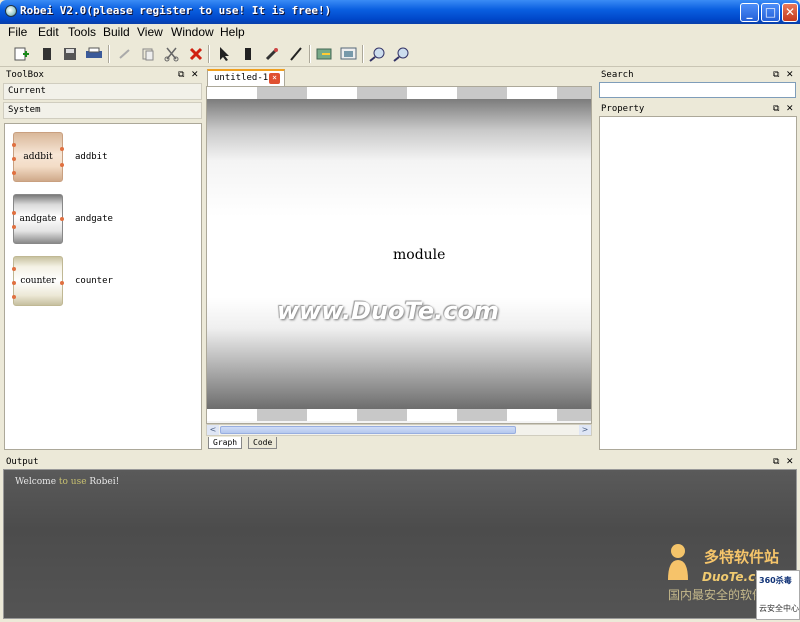  I want to click on property-list, so click(698, 283).